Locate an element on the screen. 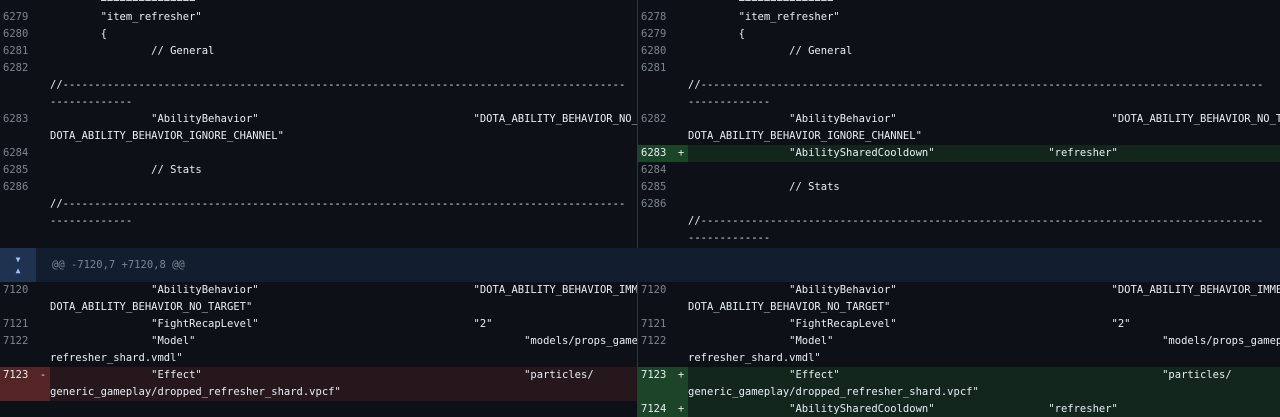  code-line: DOTA_ABILITY_BEHAVIOR_IGNORE_CHANNEL" is located at coordinates (167, 136).